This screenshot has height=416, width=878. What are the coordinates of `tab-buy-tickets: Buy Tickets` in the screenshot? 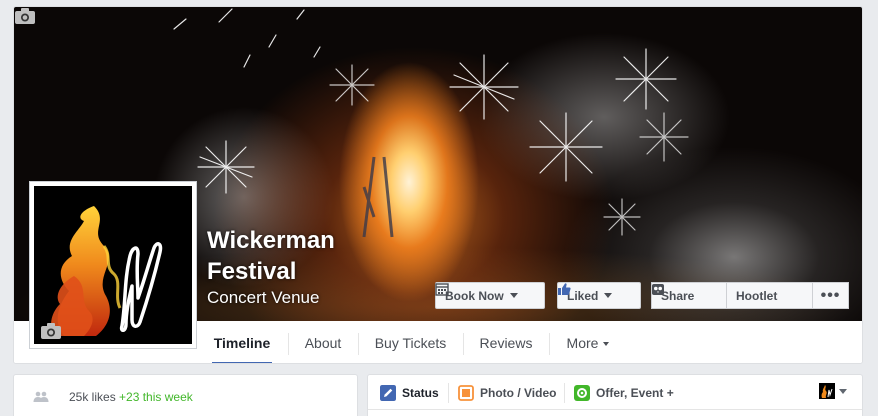 It's located at (410, 342).